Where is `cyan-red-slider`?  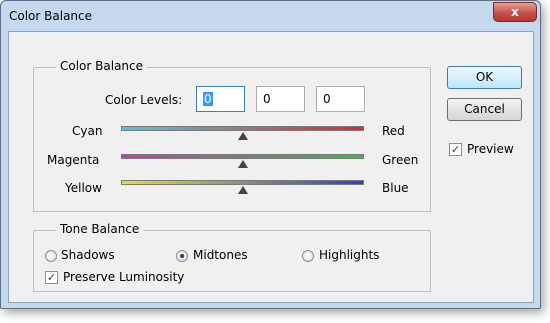
cyan-red-slider is located at coordinates (242, 128).